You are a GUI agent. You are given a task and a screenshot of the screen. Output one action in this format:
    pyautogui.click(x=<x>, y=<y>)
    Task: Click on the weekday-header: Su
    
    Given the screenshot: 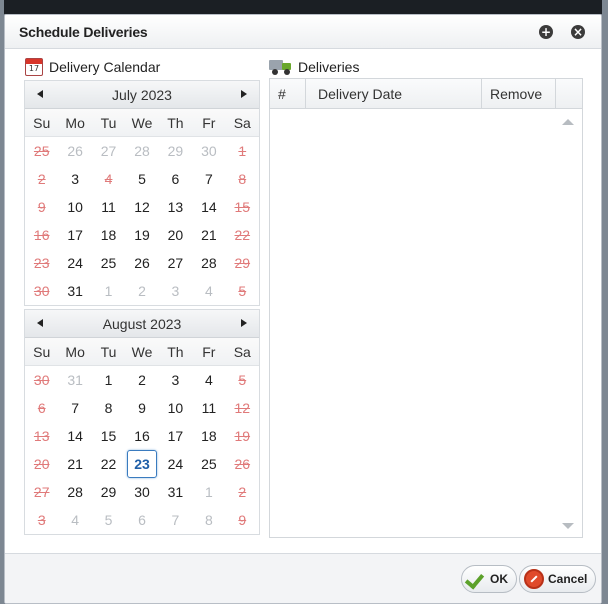 What is the action you would take?
    pyautogui.click(x=42, y=123)
    